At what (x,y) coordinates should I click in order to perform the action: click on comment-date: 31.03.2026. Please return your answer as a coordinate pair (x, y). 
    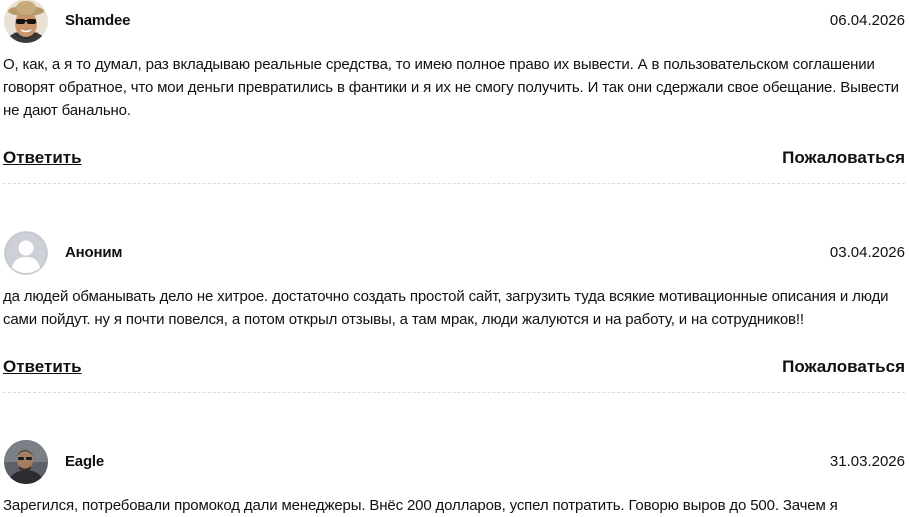
    Looking at the image, I should click on (867, 461).